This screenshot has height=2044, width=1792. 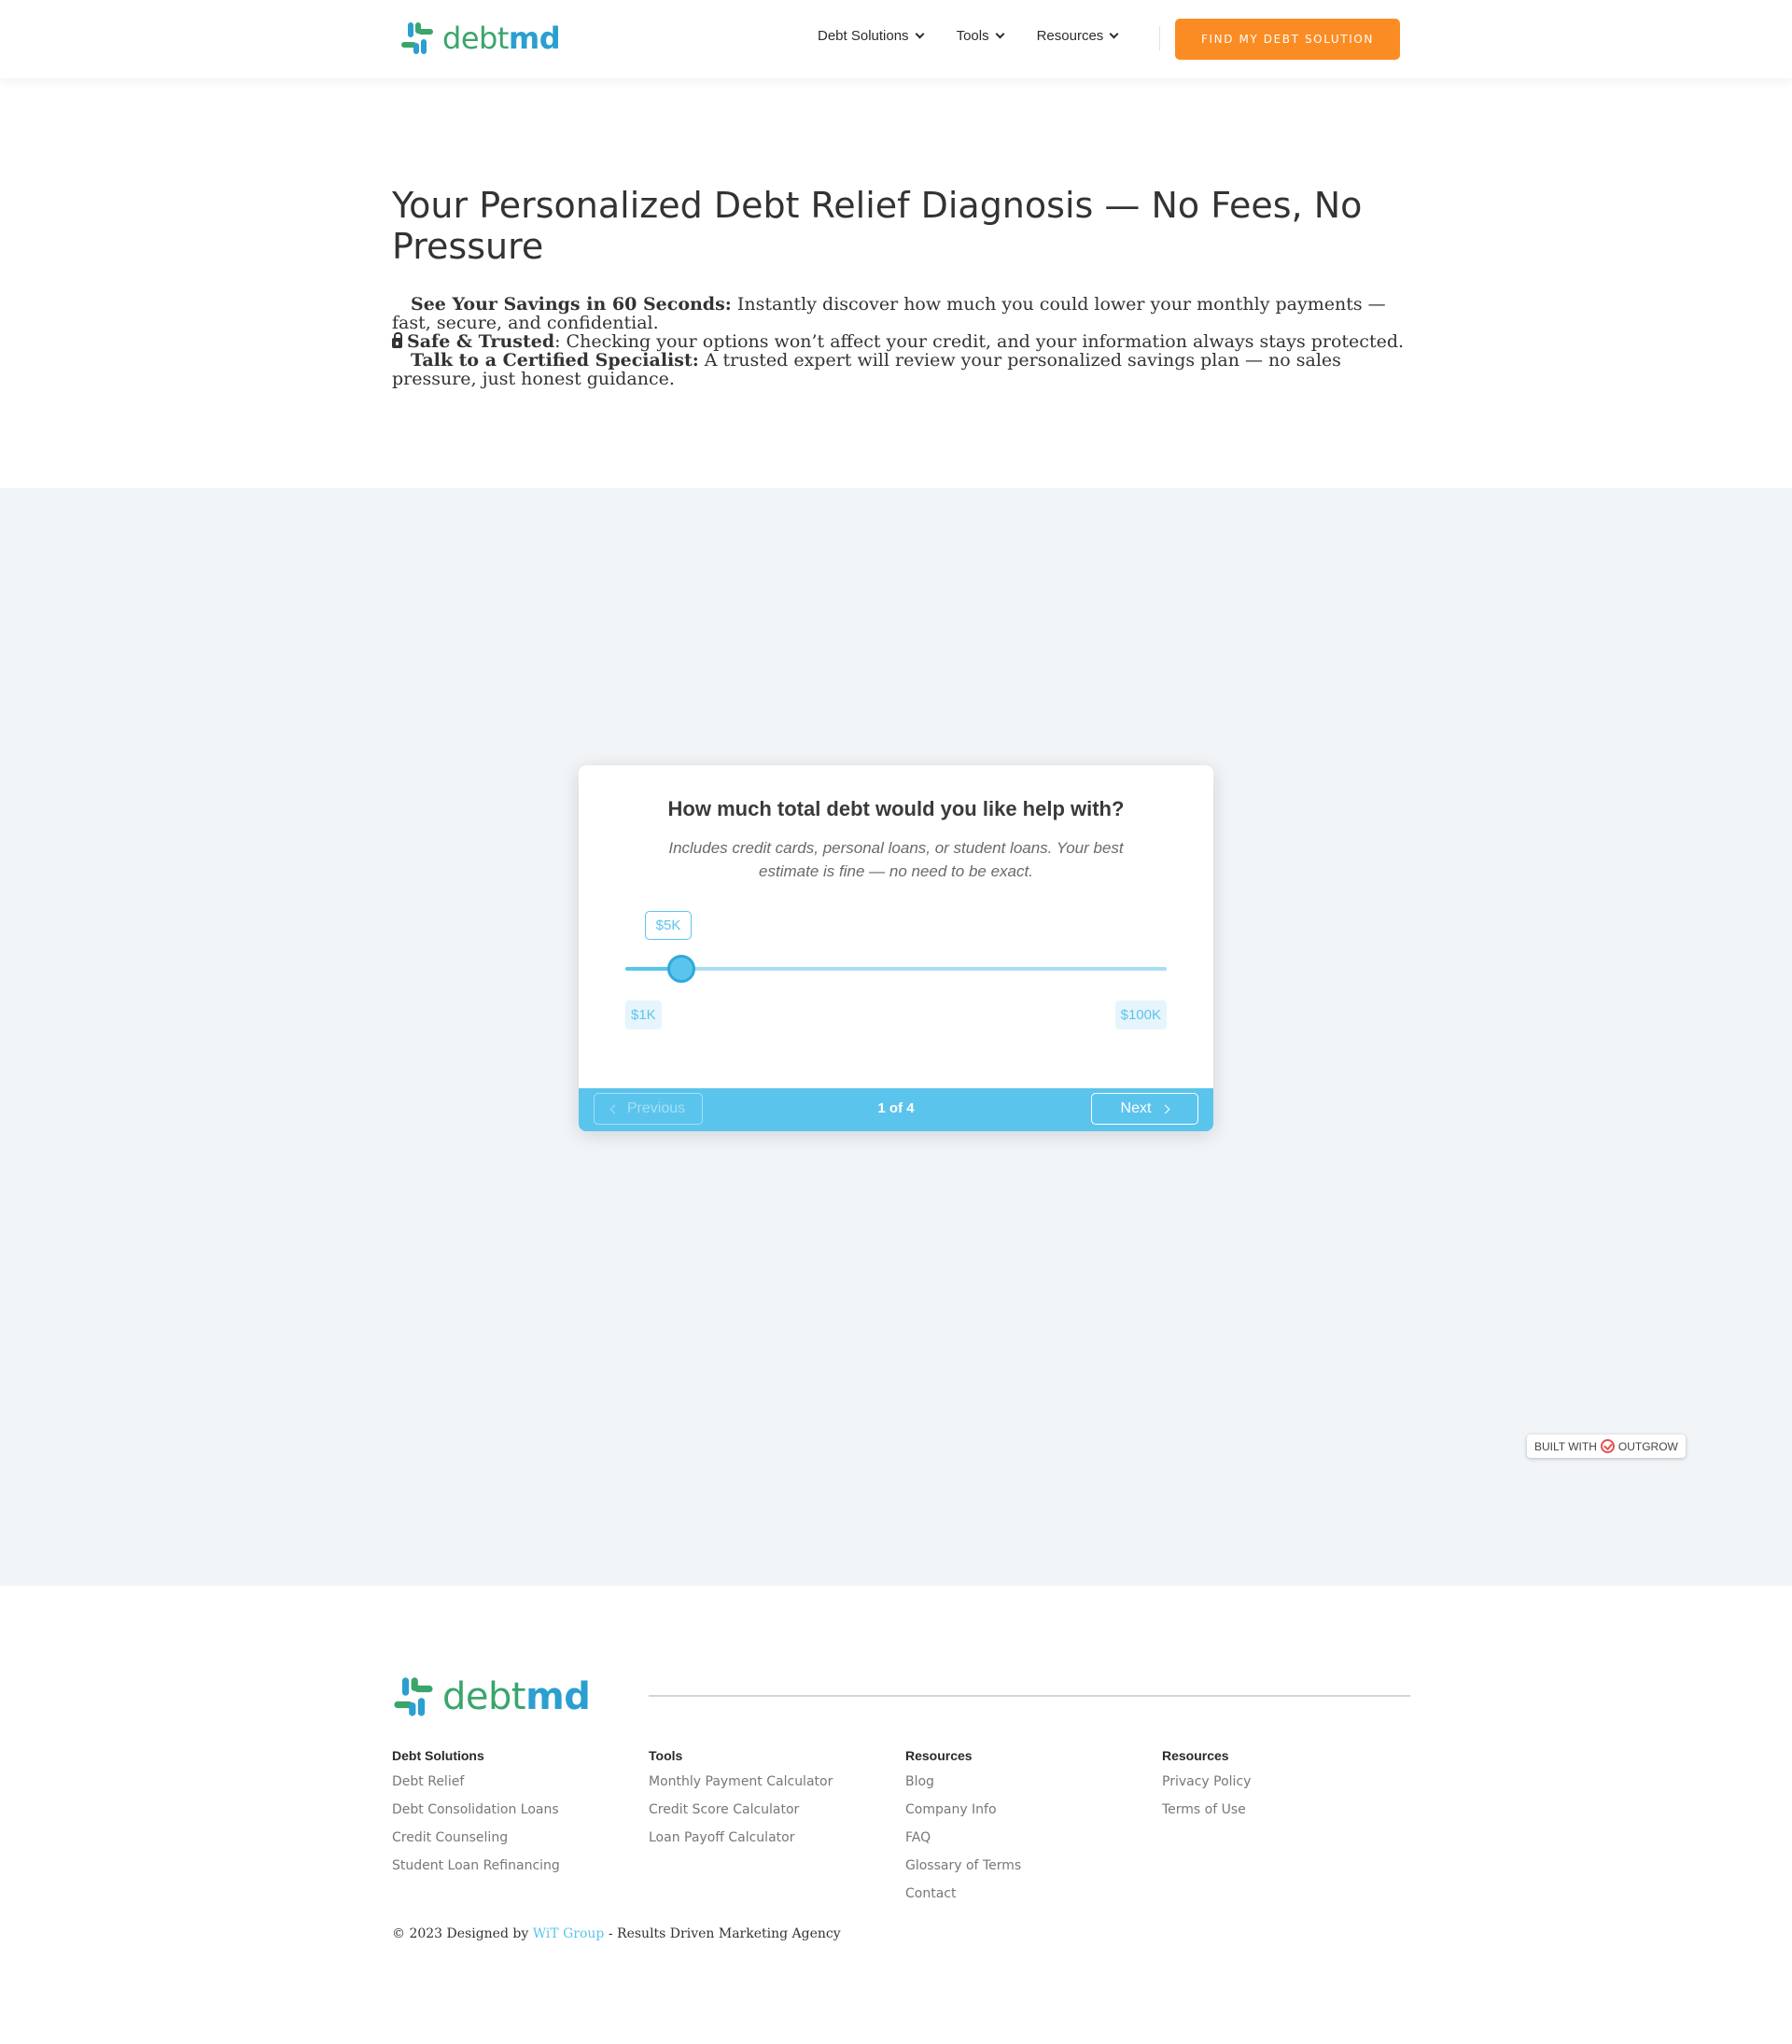 What do you see at coordinates (973, 36) in the screenshot?
I see `nav-label: Tools` at bounding box center [973, 36].